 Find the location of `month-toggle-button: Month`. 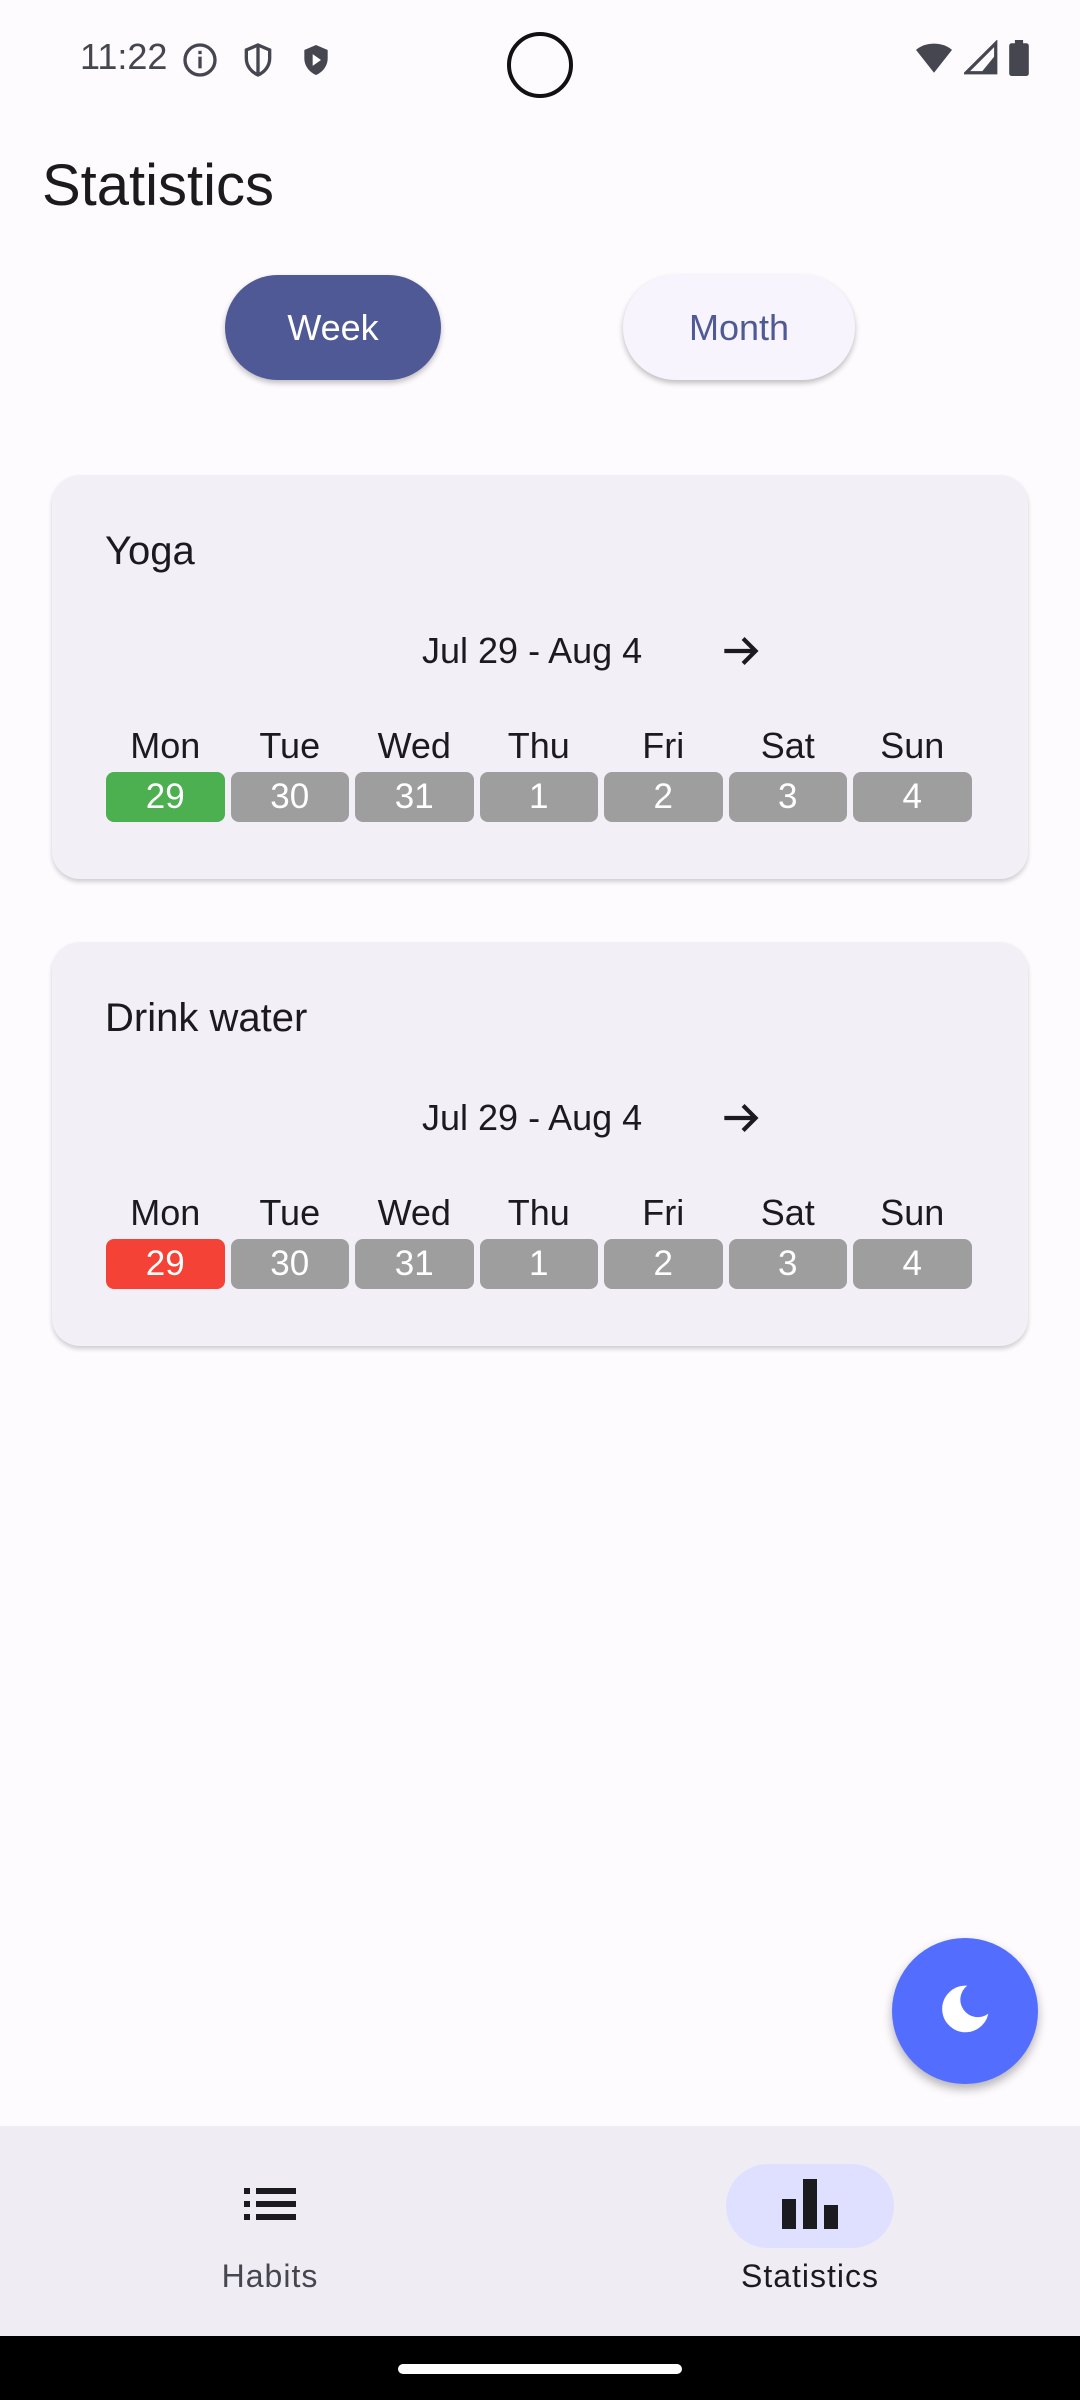

month-toggle-button: Month is located at coordinates (739, 327).